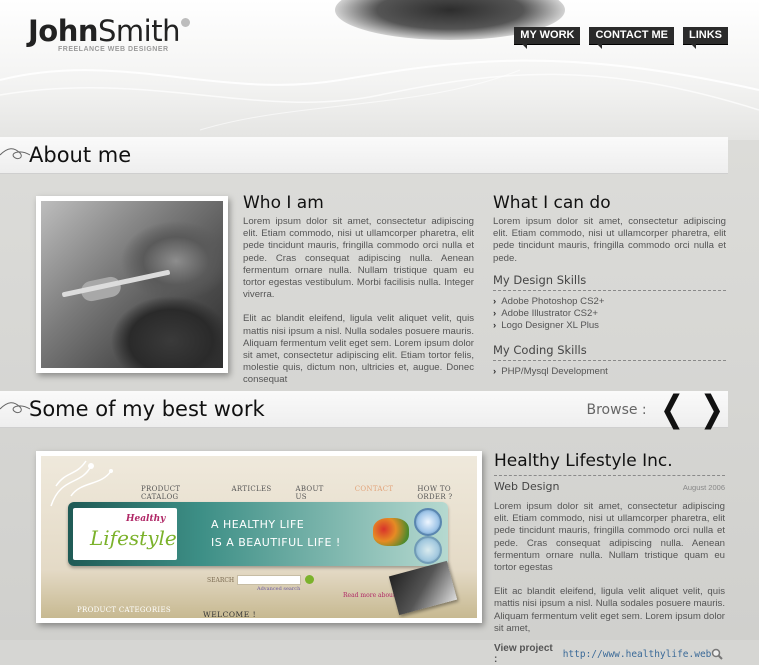 Image resolution: width=759 pixels, height=665 pixels. What do you see at coordinates (609, 282) in the screenshot?
I see `design-skills-heading: My Design Skills` at bounding box center [609, 282].